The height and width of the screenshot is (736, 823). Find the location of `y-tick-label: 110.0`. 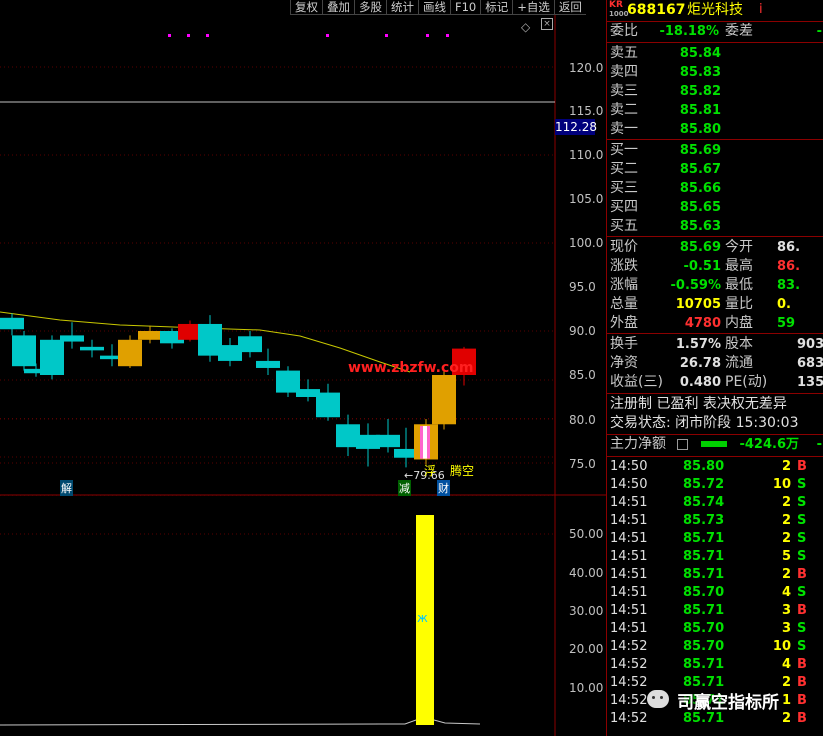

y-tick-label: 110.0 is located at coordinates (586, 155).